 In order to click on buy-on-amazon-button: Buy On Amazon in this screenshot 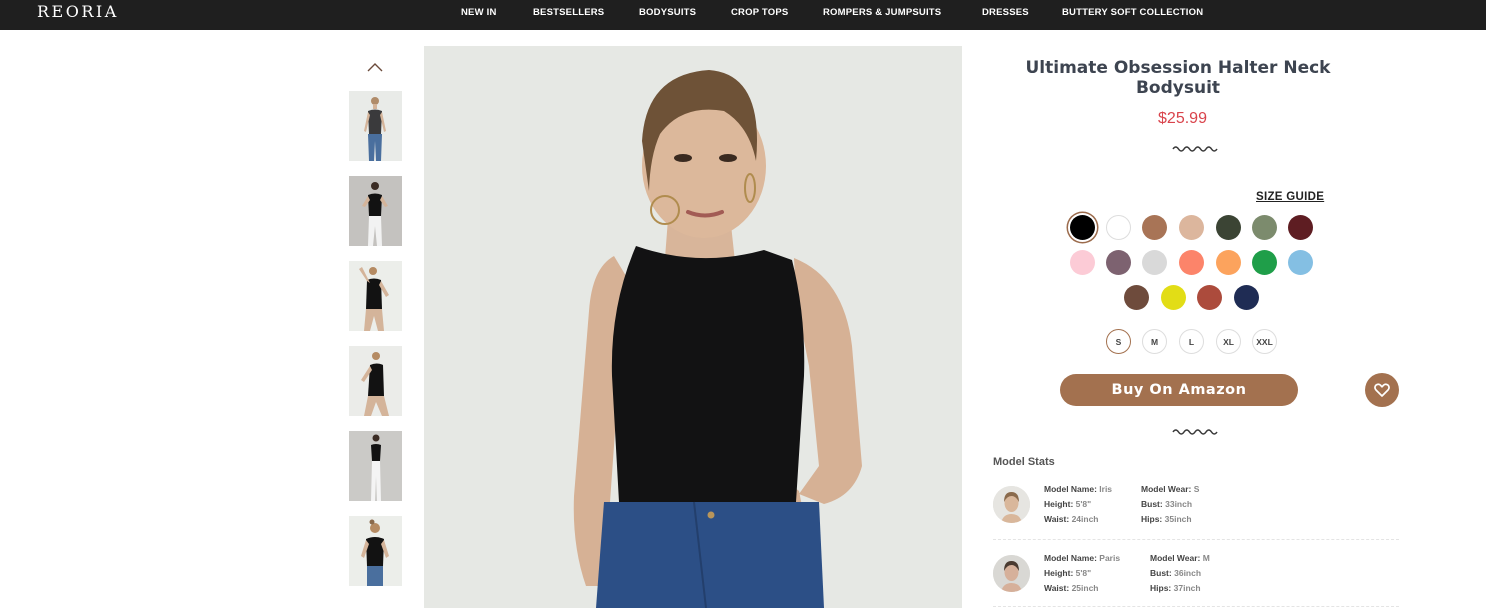, I will do `click(1179, 390)`.